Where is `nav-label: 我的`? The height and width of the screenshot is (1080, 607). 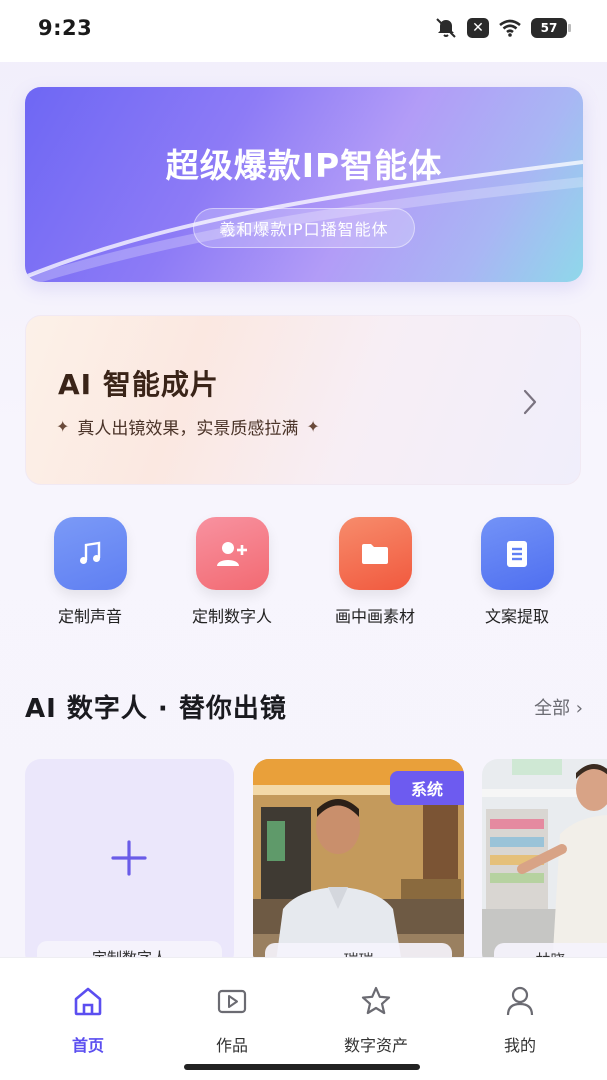
nav-label: 我的 is located at coordinates (519, 1045).